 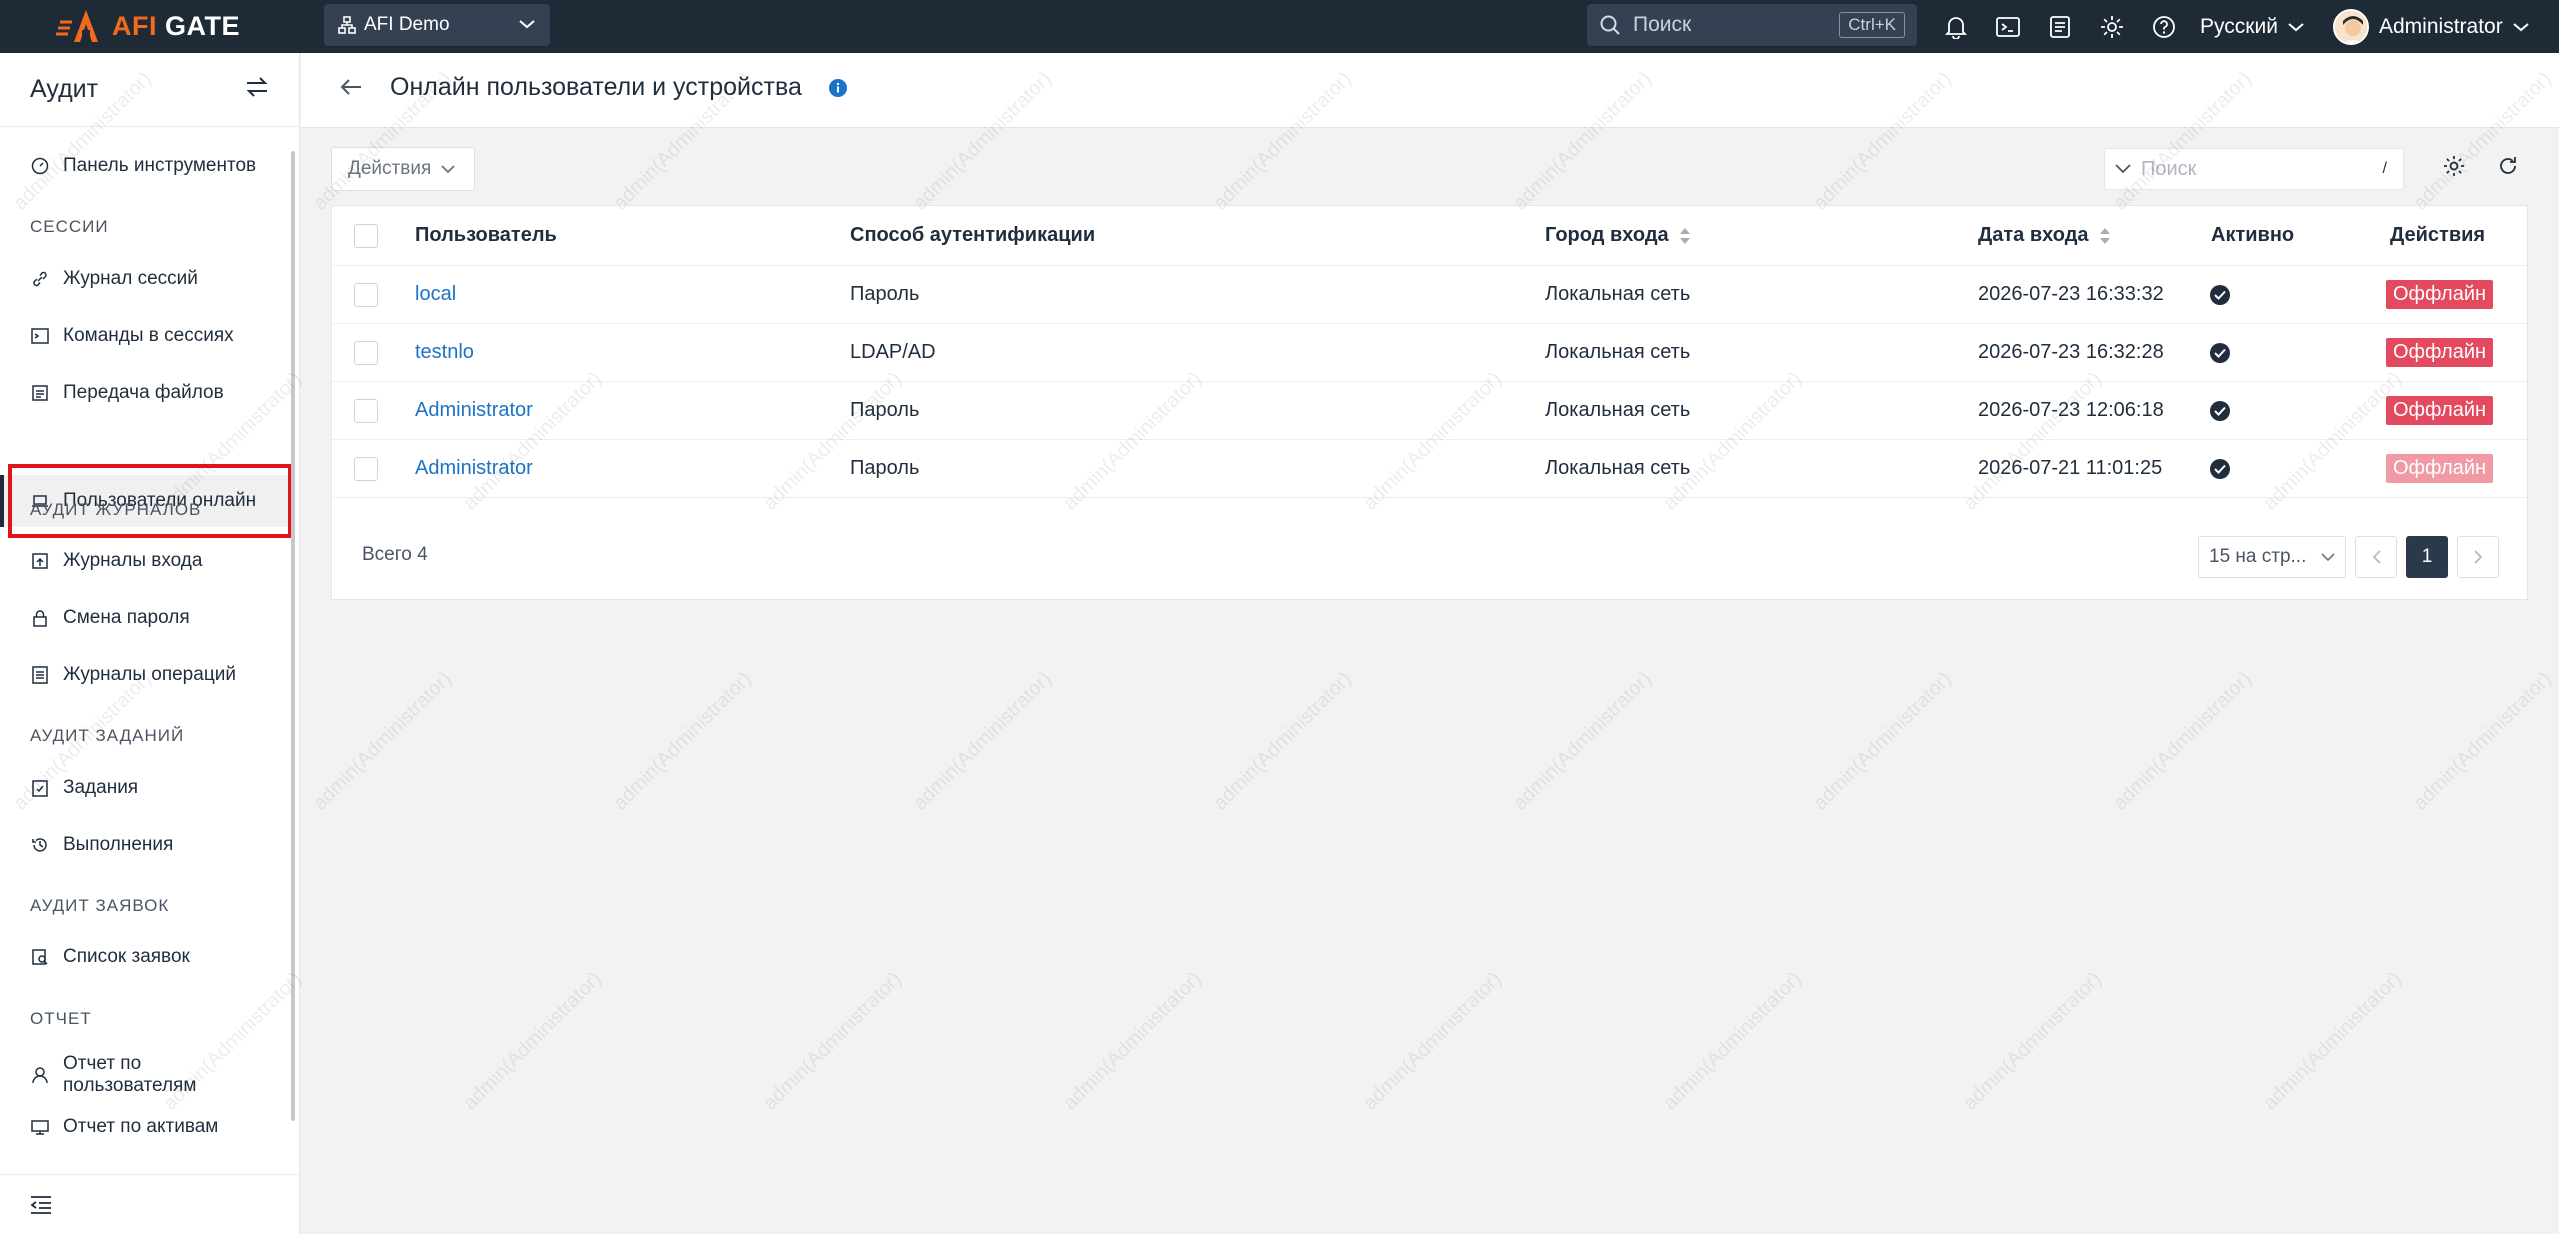 What do you see at coordinates (435, 294) in the screenshot?
I see `user-link: local` at bounding box center [435, 294].